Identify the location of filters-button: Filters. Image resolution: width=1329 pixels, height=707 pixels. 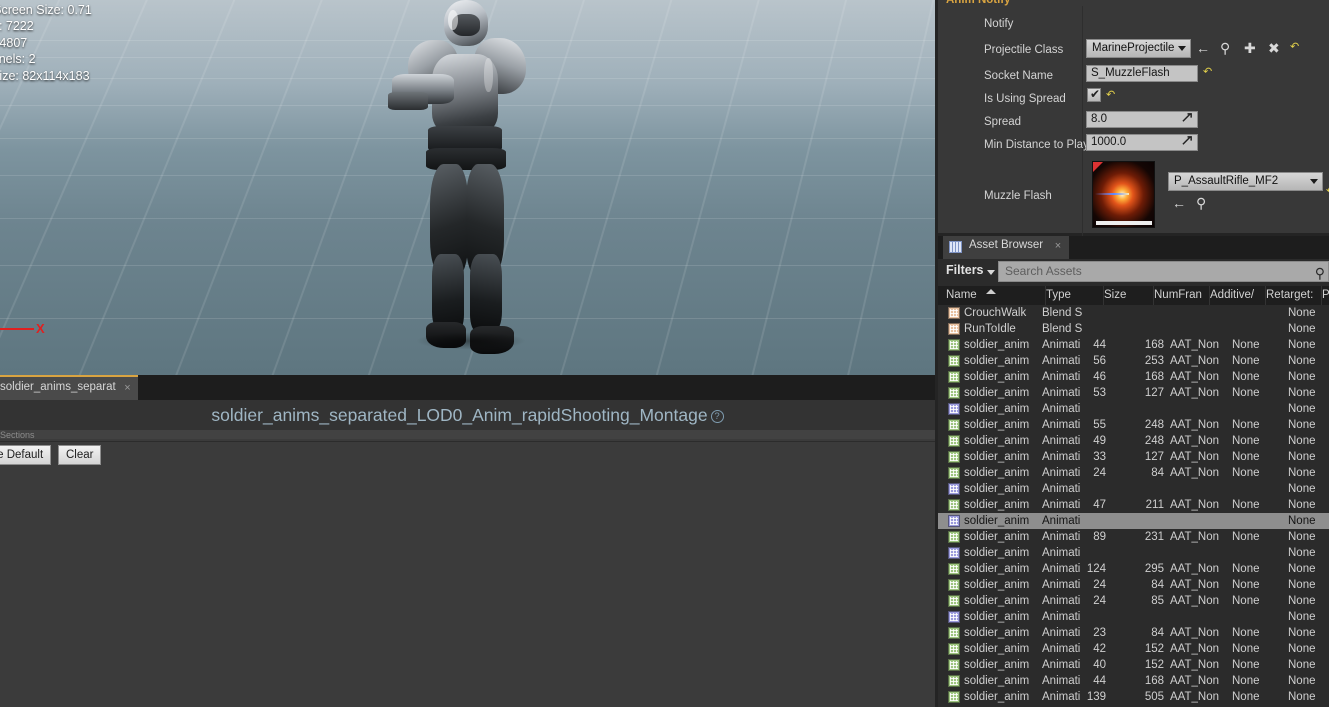
(970, 270).